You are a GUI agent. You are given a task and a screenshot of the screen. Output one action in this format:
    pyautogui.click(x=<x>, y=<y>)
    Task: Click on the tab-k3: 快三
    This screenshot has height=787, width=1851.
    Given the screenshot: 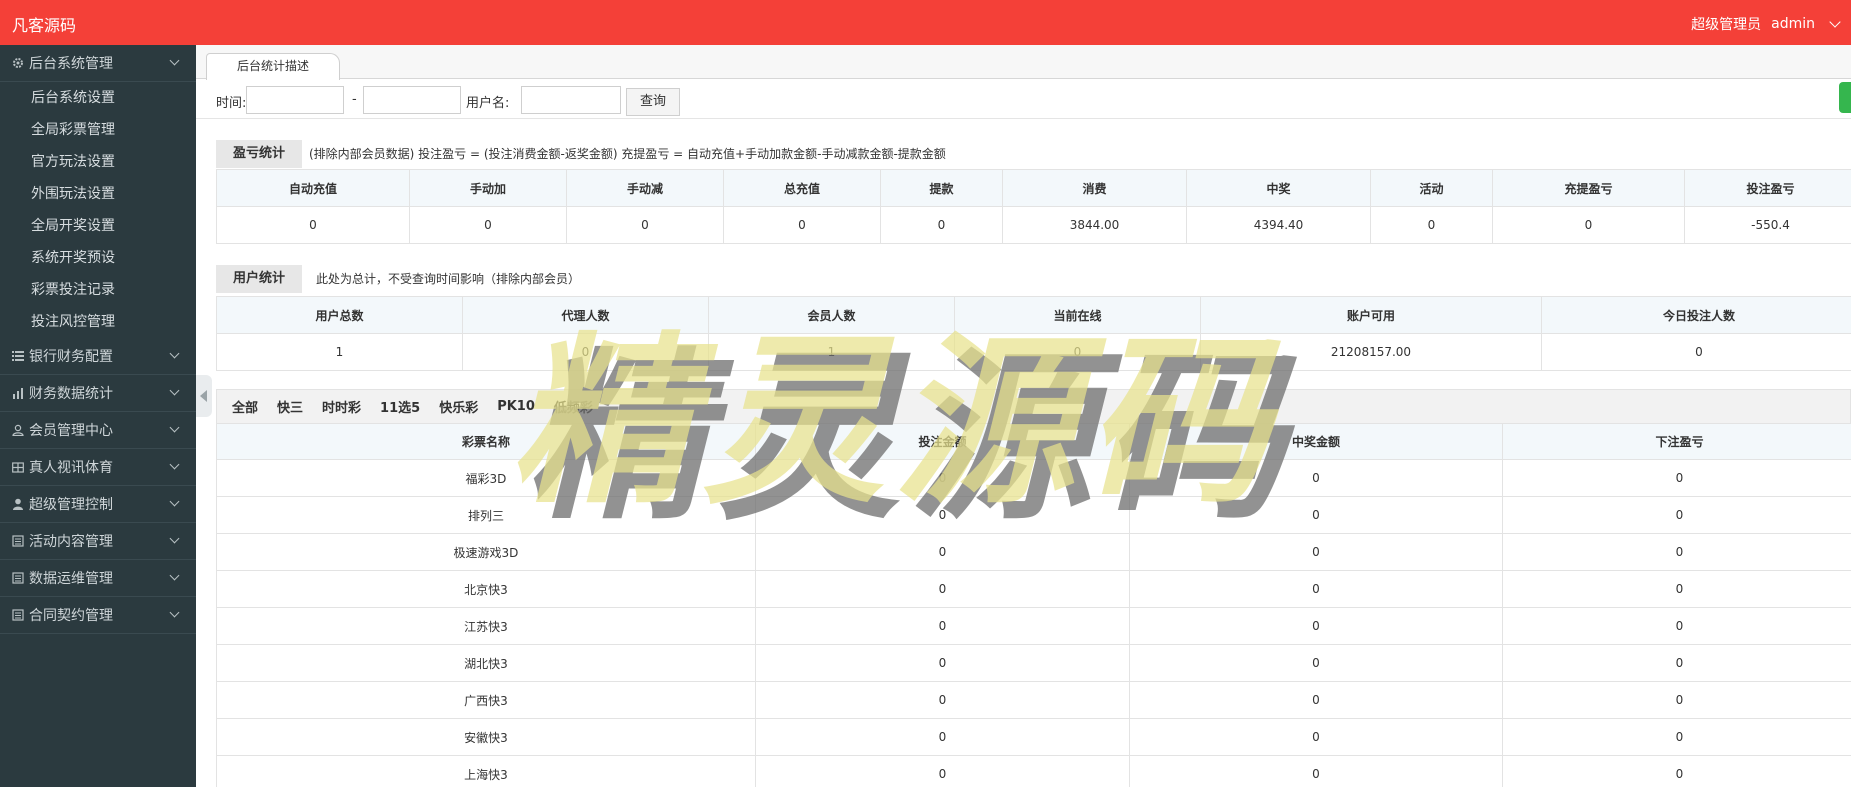 What is the action you would take?
    pyautogui.click(x=290, y=406)
    